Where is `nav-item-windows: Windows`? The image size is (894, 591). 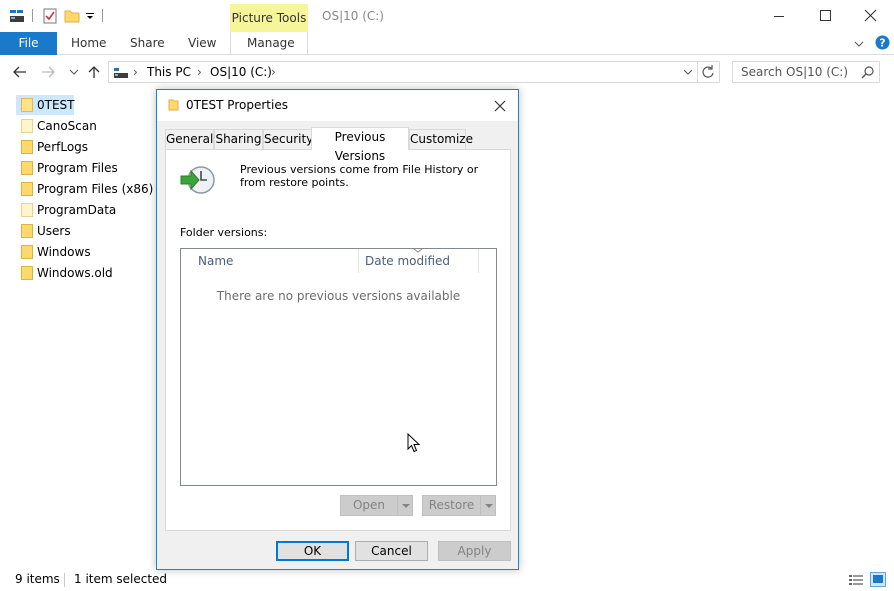 nav-item-windows: Windows is located at coordinates (81, 252).